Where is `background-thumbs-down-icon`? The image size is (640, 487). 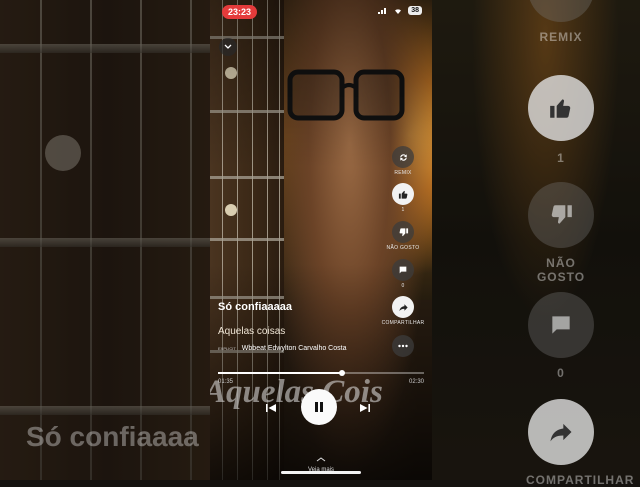 background-thumbs-down-icon is located at coordinates (561, 215).